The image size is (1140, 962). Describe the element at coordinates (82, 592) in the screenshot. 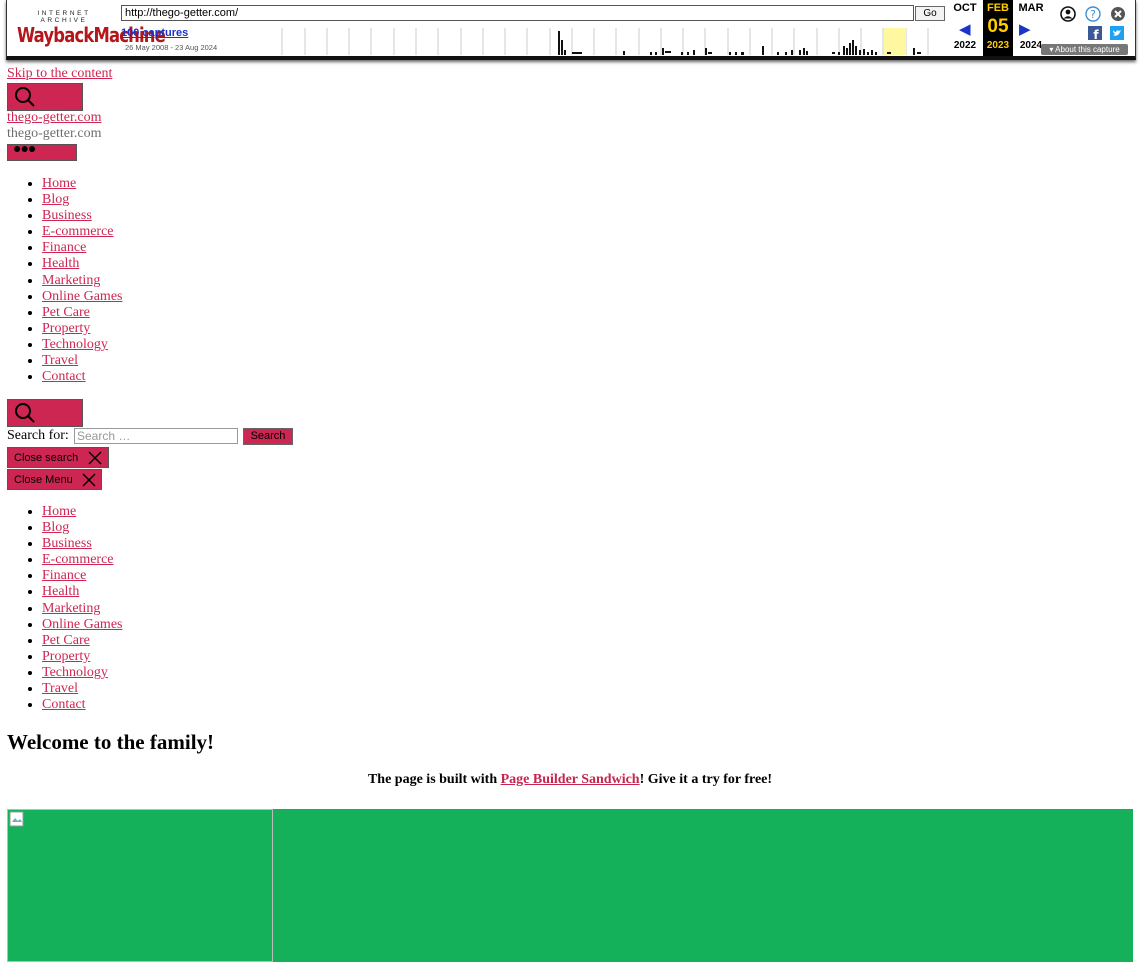

I see `nav-item: Health` at that location.